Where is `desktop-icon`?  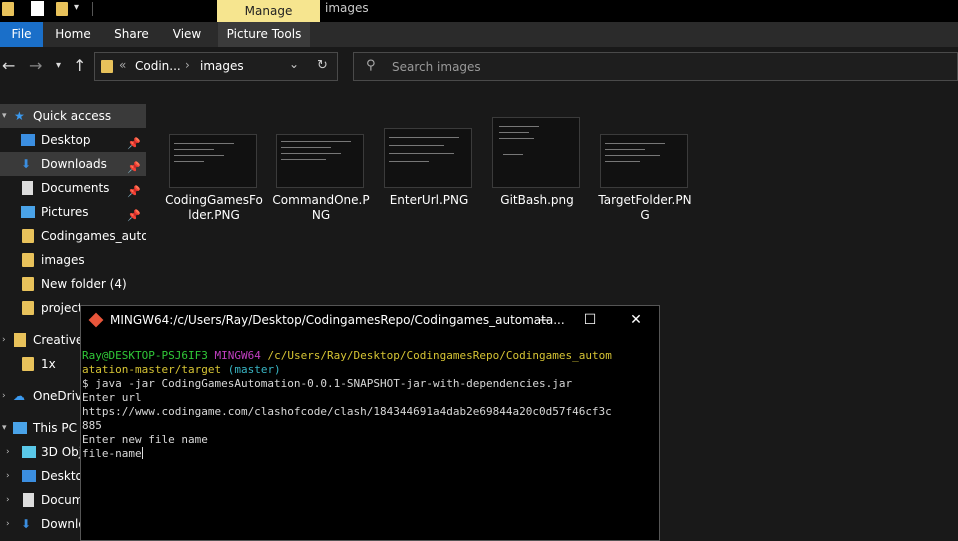 desktop-icon is located at coordinates (29, 476).